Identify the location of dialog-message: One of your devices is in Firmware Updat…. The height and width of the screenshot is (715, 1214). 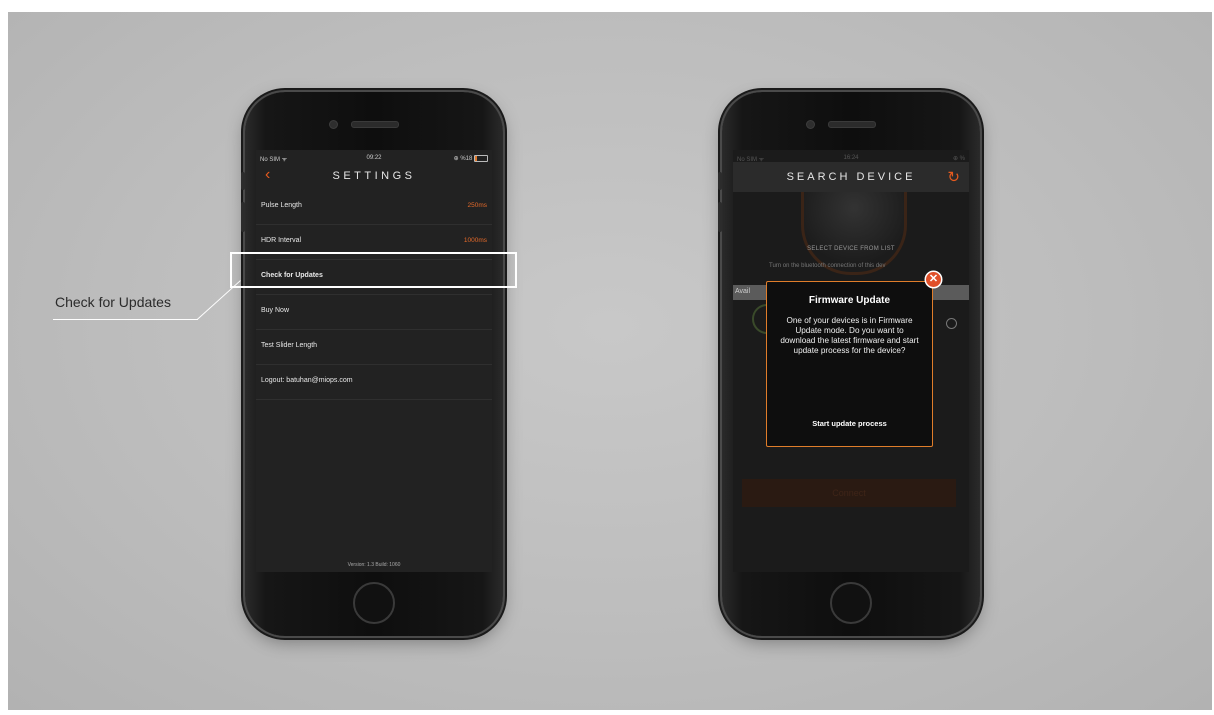
(849, 335).